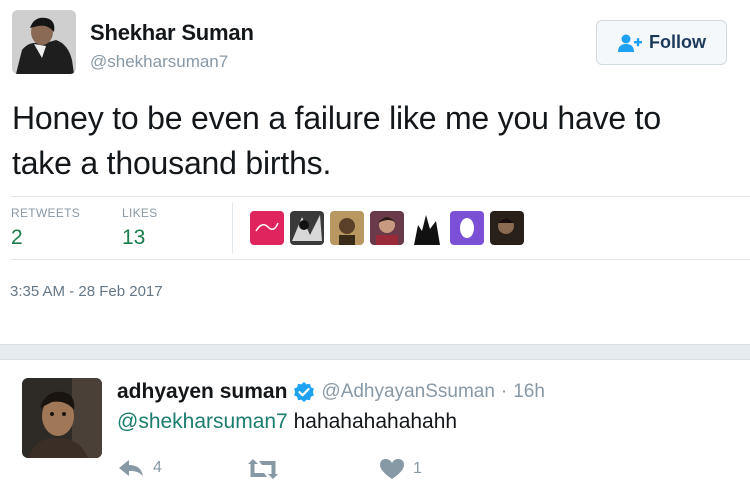  I want to click on reply-text: @shekharsuman7 hahahahahahahh, so click(287, 422).